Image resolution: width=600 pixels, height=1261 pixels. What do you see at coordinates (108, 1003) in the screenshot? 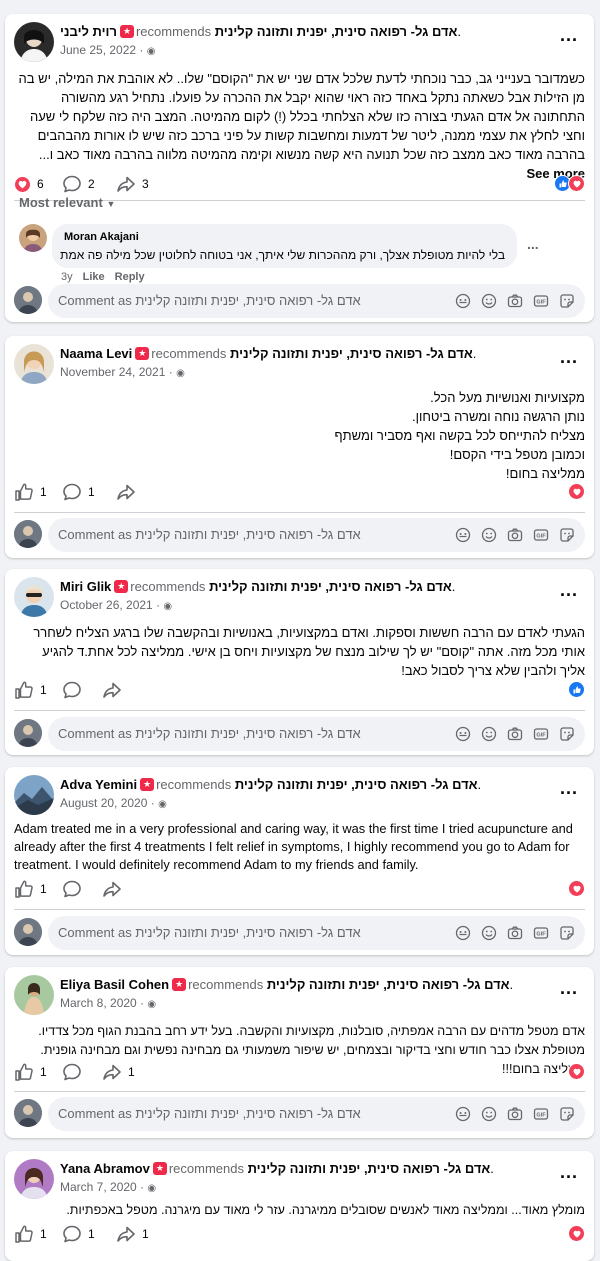
I see `review-date: March 8, 2020 · ◉` at bounding box center [108, 1003].